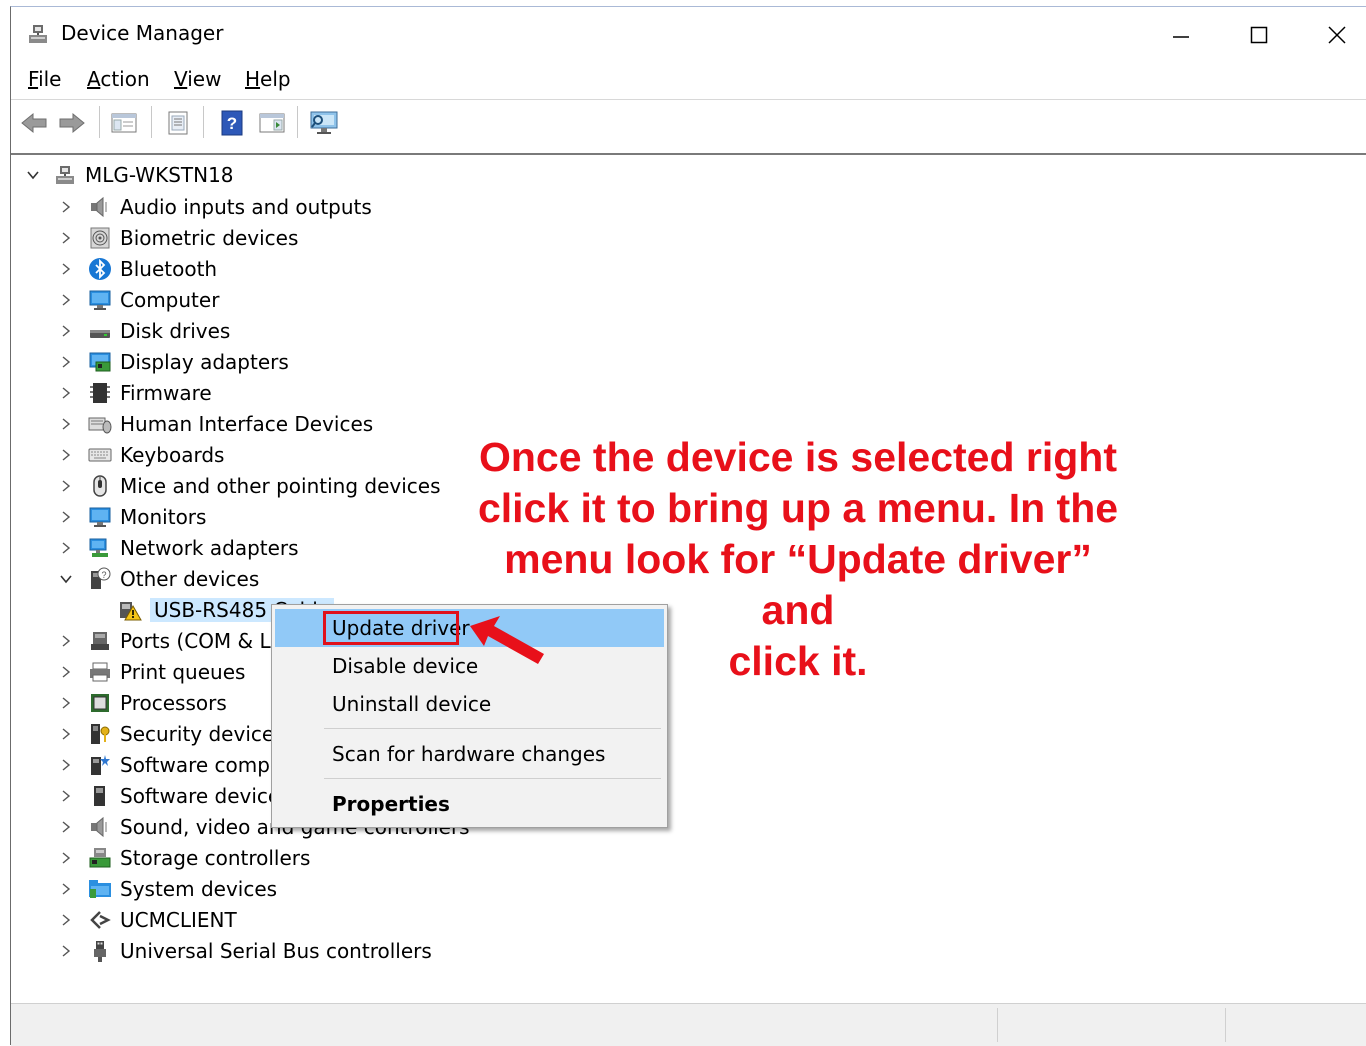  Describe the element at coordinates (1225, 1025) in the screenshot. I see `status-divider` at that location.